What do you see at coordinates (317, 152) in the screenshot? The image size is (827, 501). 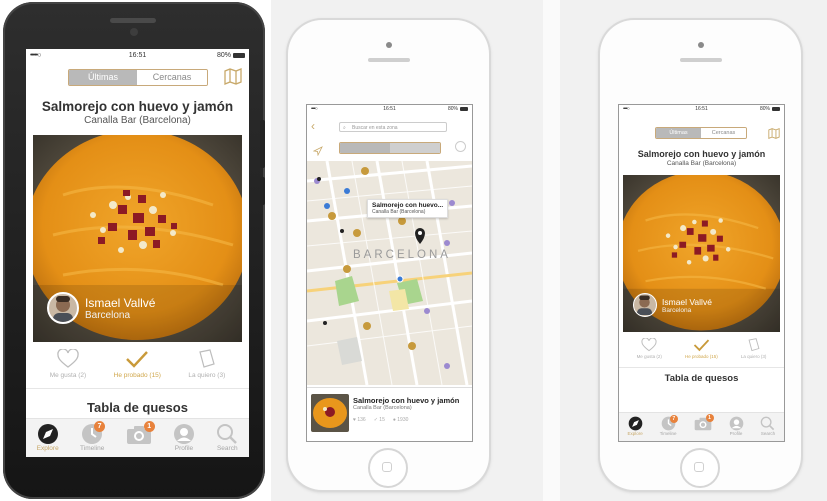 I see `location-arrow-icon` at bounding box center [317, 152].